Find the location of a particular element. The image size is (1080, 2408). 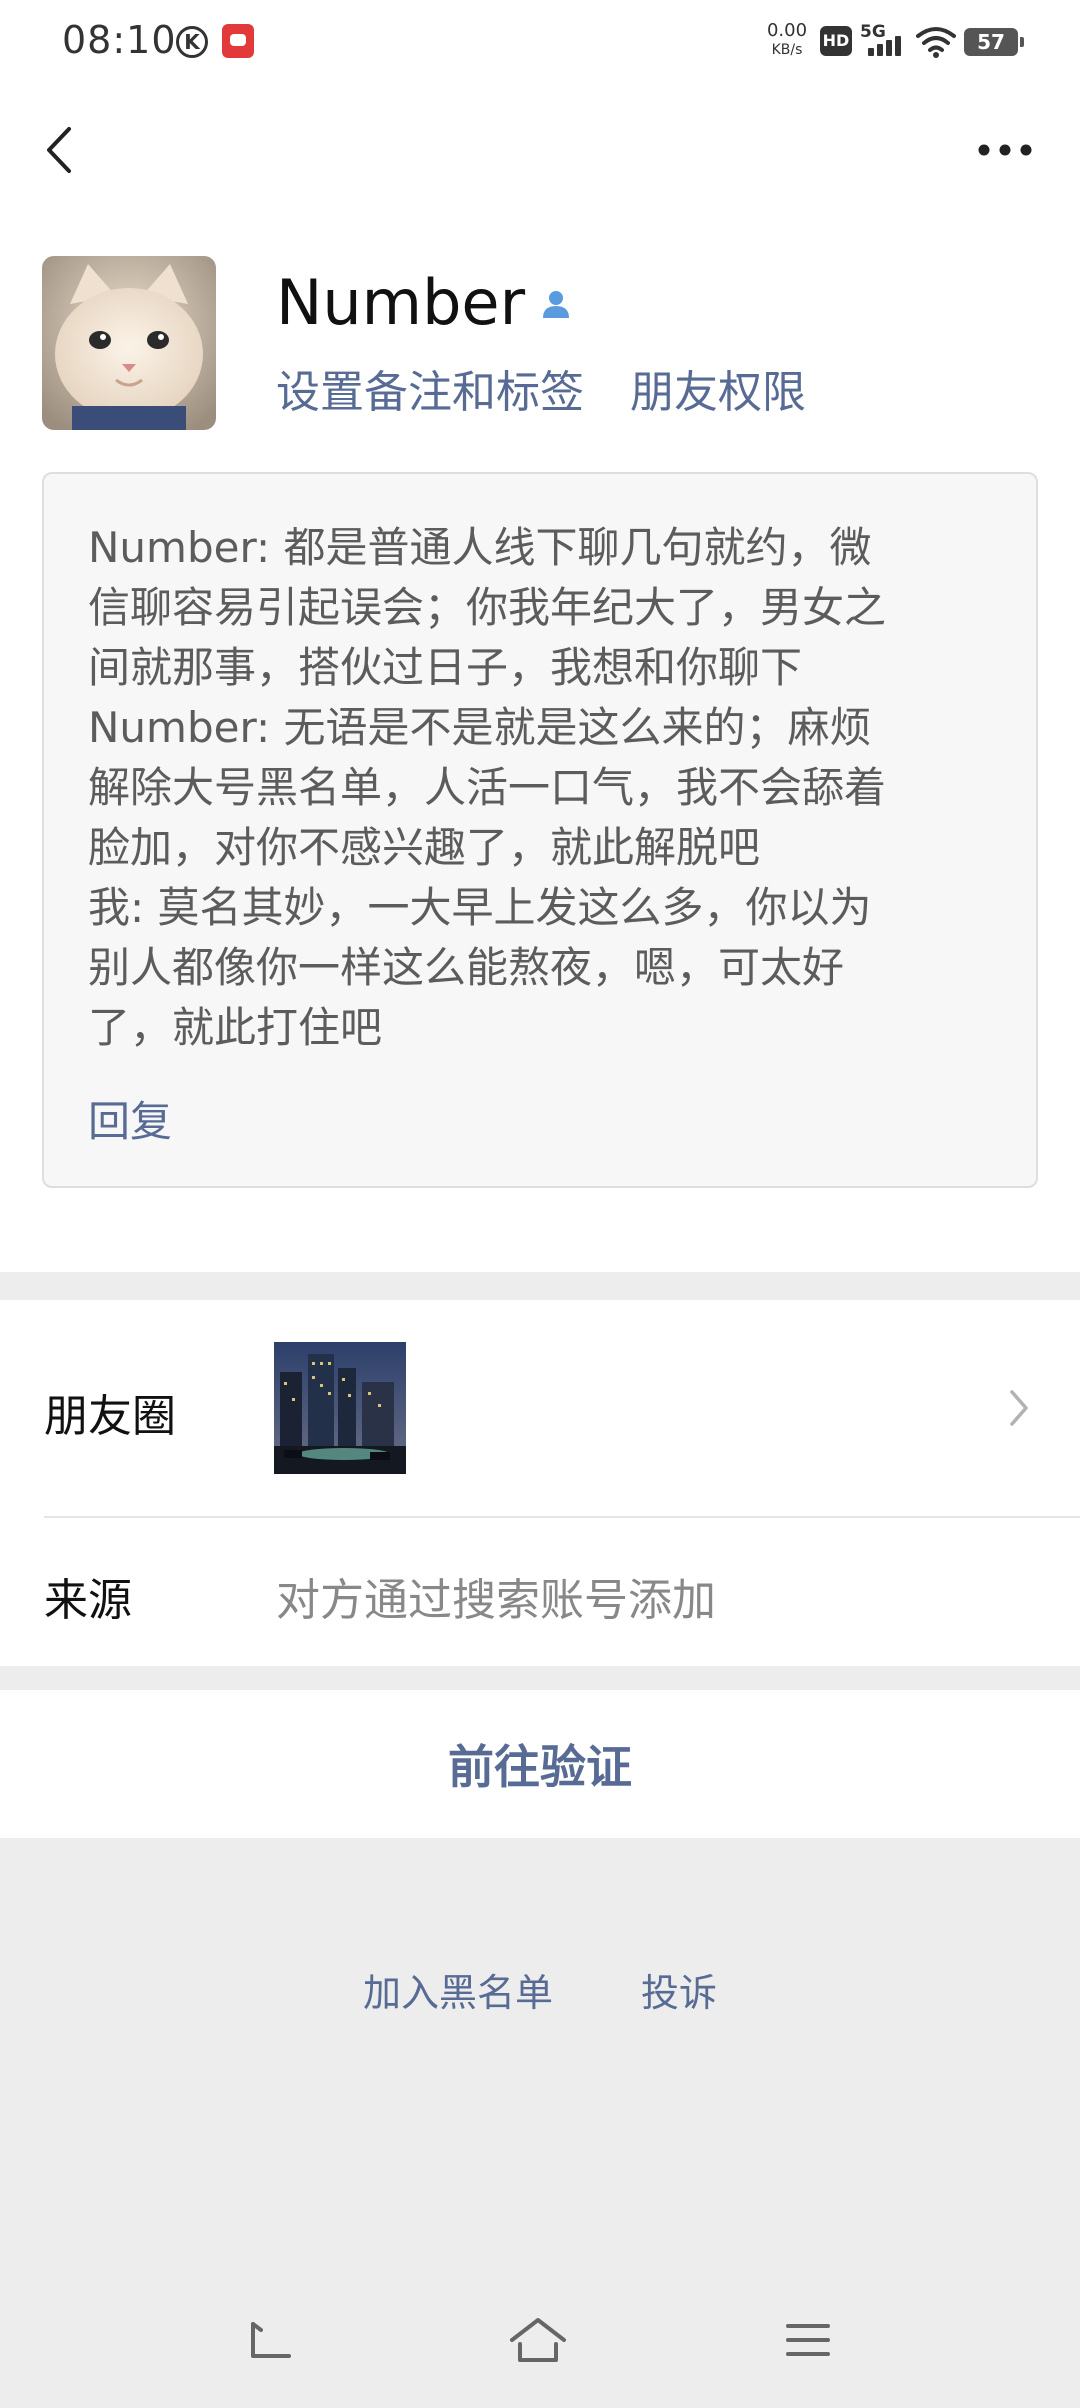

source-row: 来源 对方通过搜索账号添加 is located at coordinates (540, 1592).